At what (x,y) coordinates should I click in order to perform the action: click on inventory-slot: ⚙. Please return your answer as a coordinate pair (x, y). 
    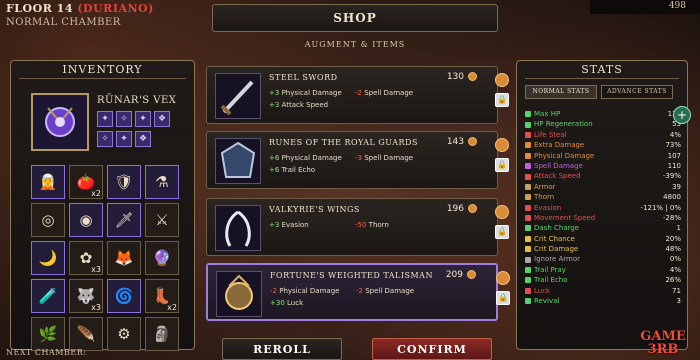
    Looking at the image, I should click on (124, 334).